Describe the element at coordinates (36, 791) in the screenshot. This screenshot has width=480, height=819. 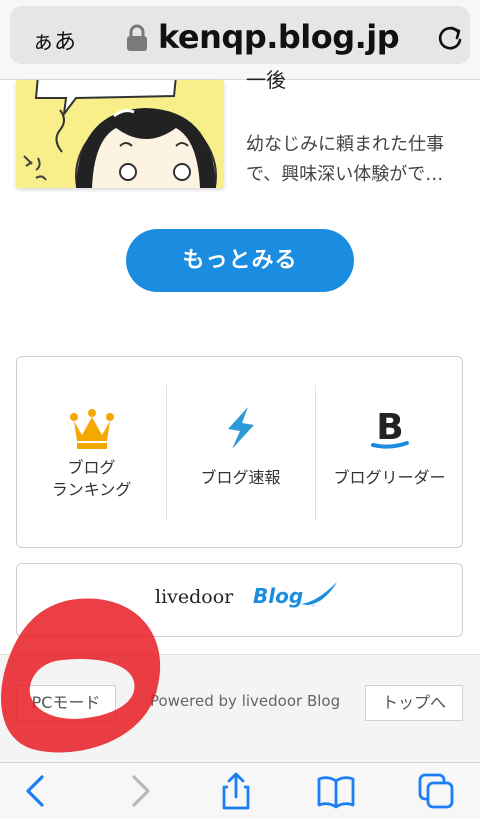
I see `back-icon` at that location.